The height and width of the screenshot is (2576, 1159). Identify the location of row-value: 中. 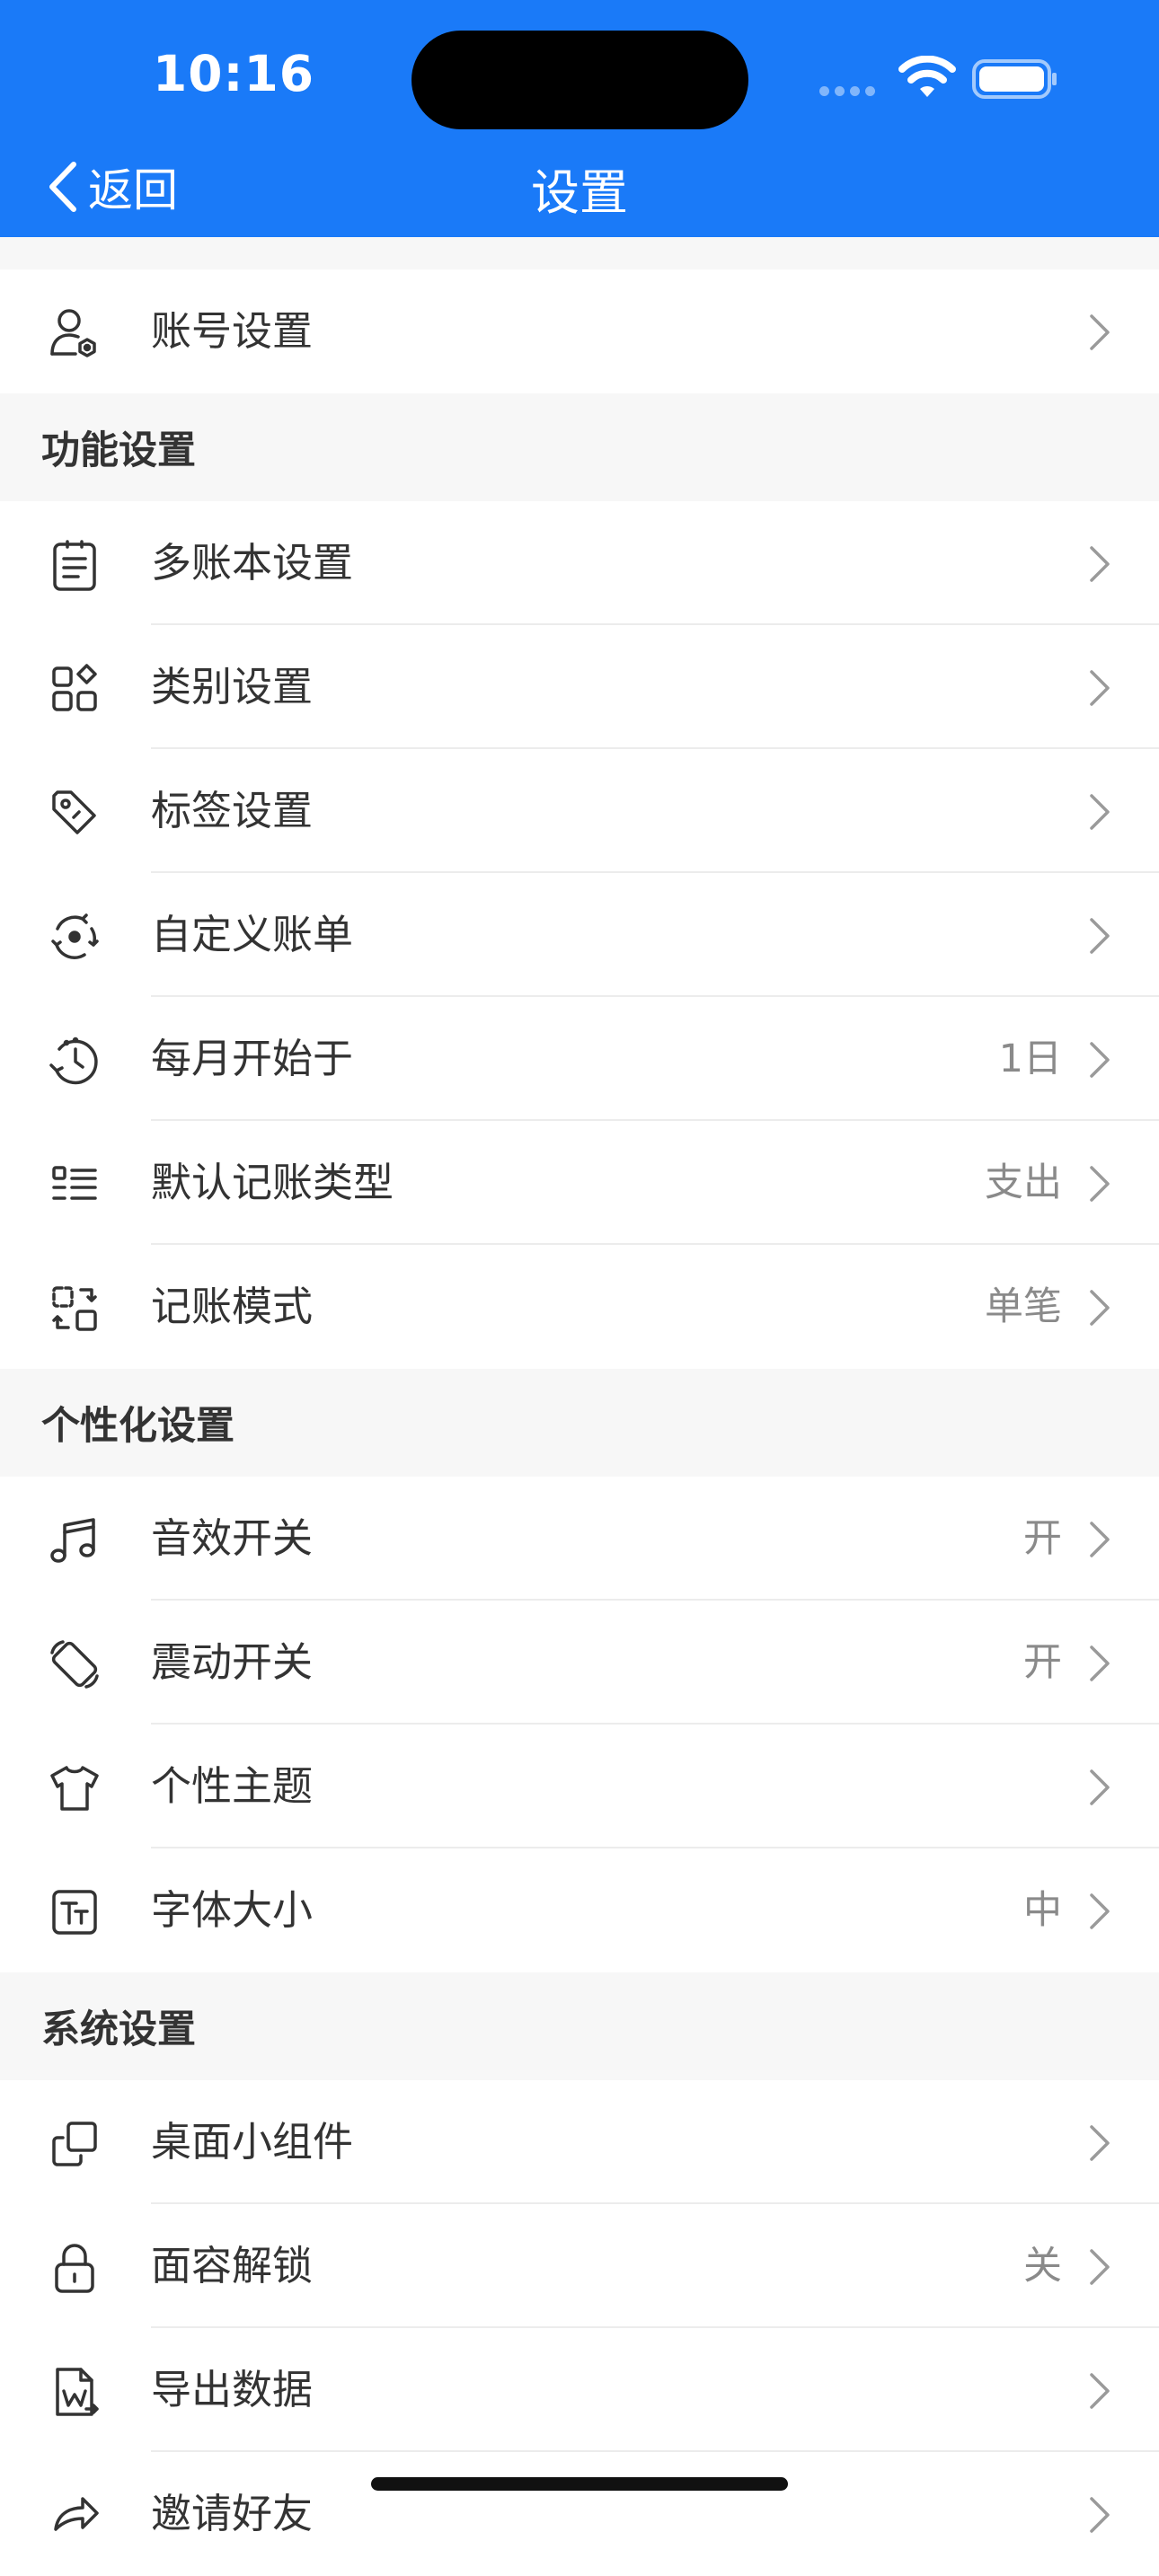
(1042, 1910).